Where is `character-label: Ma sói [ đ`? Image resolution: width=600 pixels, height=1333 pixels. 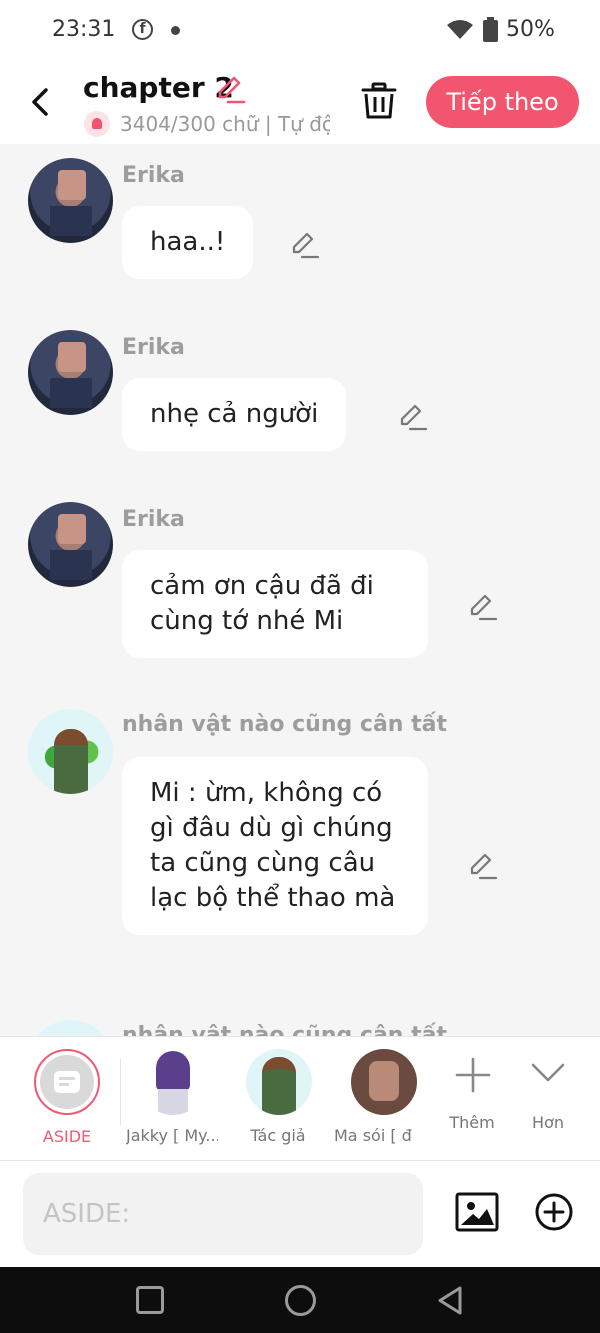
character-label: Ma sói [ đ is located at coordinates (373, 1135).